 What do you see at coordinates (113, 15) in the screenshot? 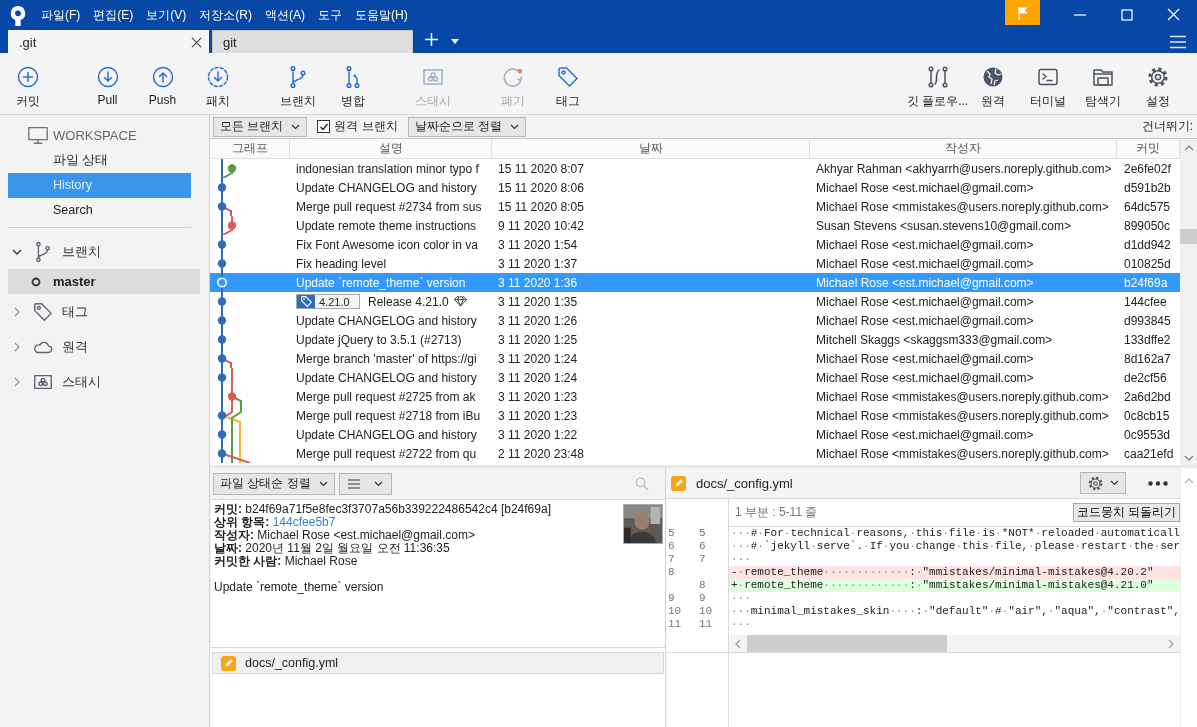
I see `menu-item: 편집(E)` at bounding box center [113, 15].